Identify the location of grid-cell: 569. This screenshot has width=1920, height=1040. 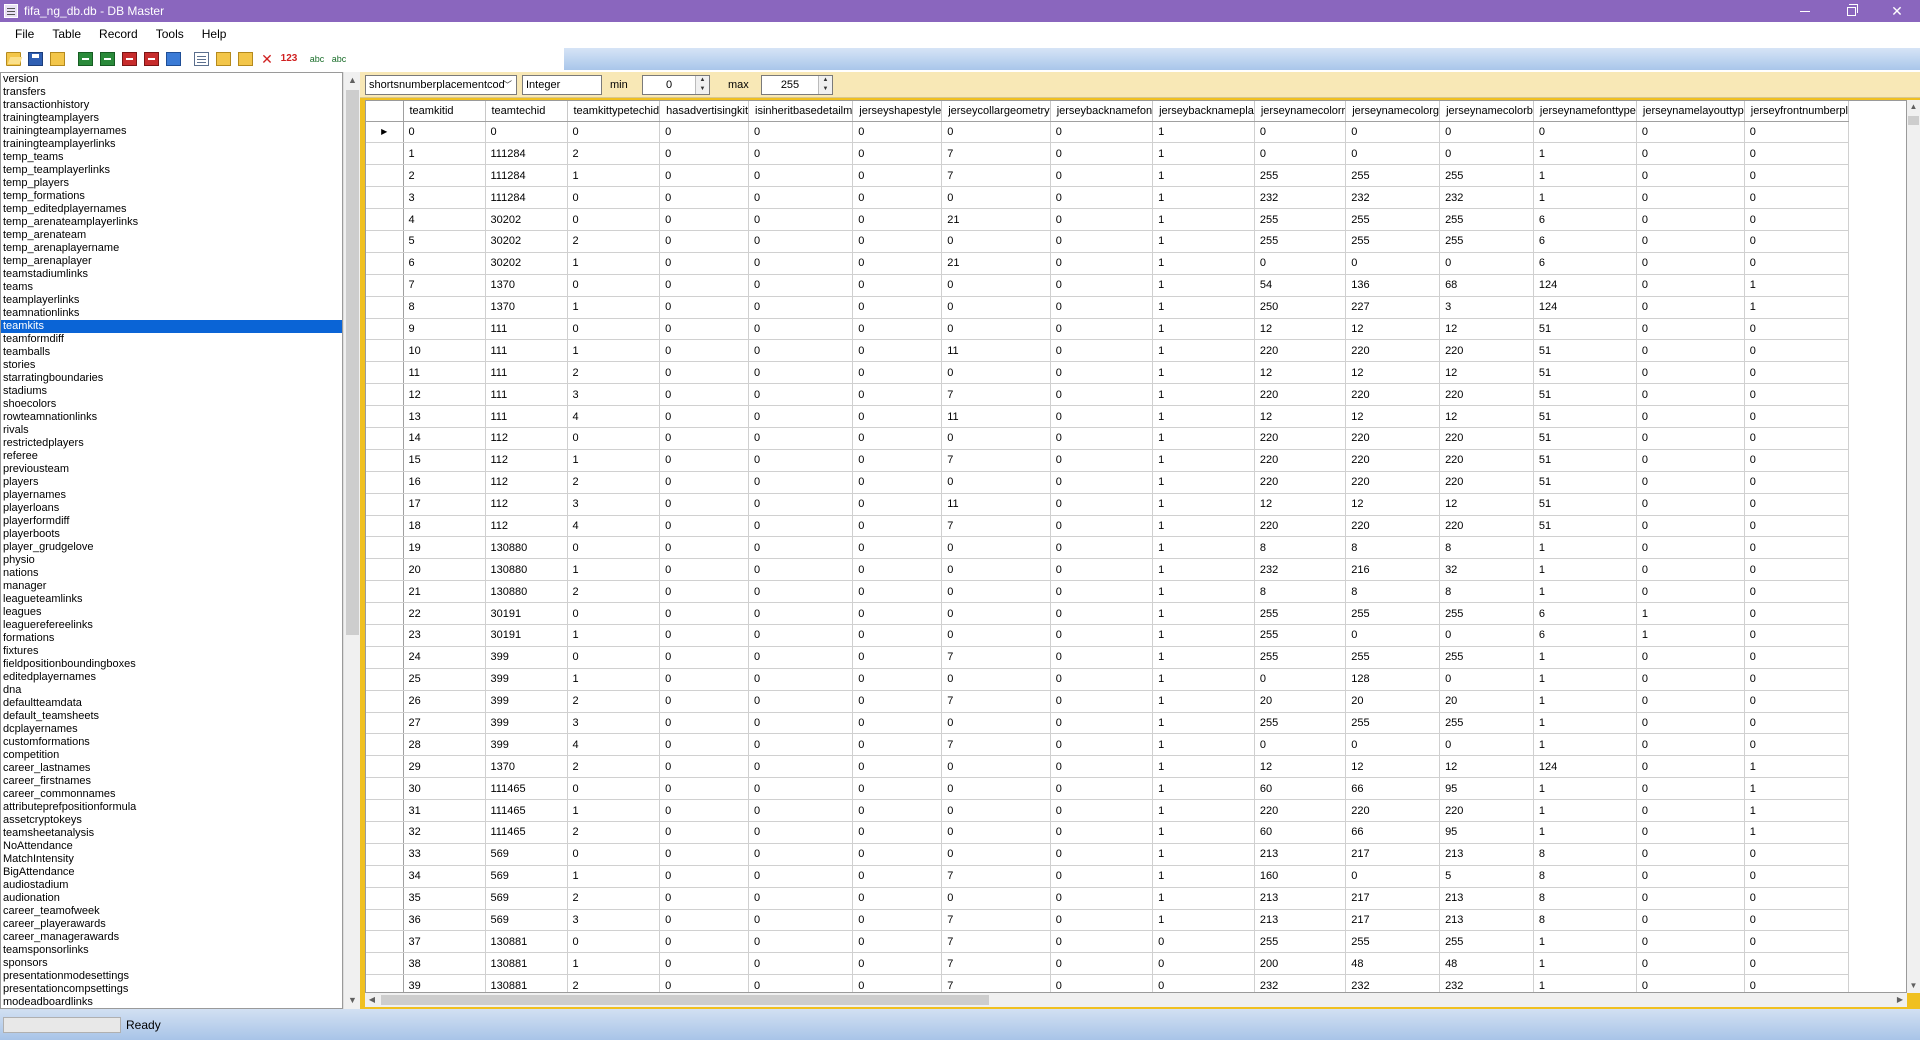
(526, 898).